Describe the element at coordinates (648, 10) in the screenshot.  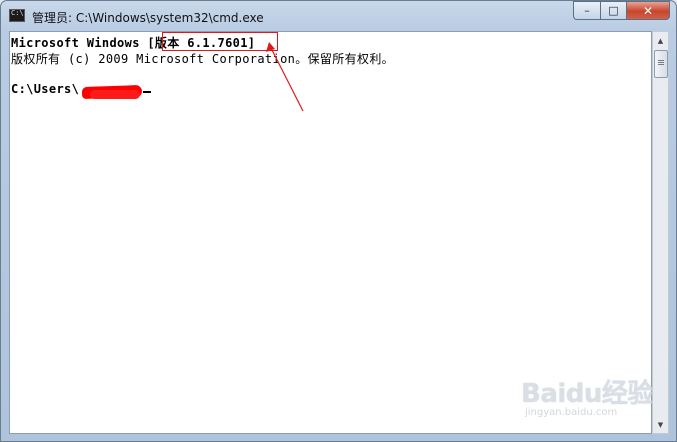
I see `close-button: ✕` at that location.